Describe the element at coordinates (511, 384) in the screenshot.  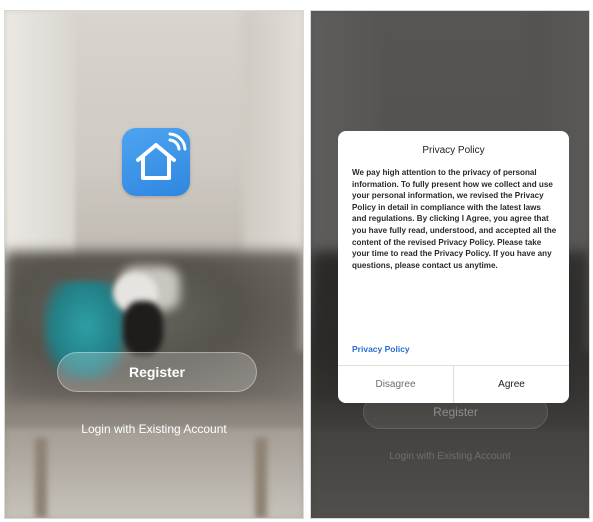
I see `agree-button: Agree` at that location.